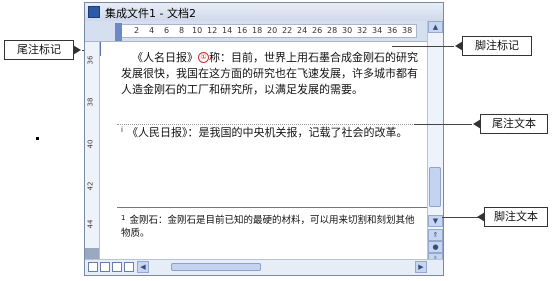  What do you see at coordinates (264, 267) in the screenshot?
I see `horizontal-scroll-area: ◀ ▶` at bounding box center [264, 267].